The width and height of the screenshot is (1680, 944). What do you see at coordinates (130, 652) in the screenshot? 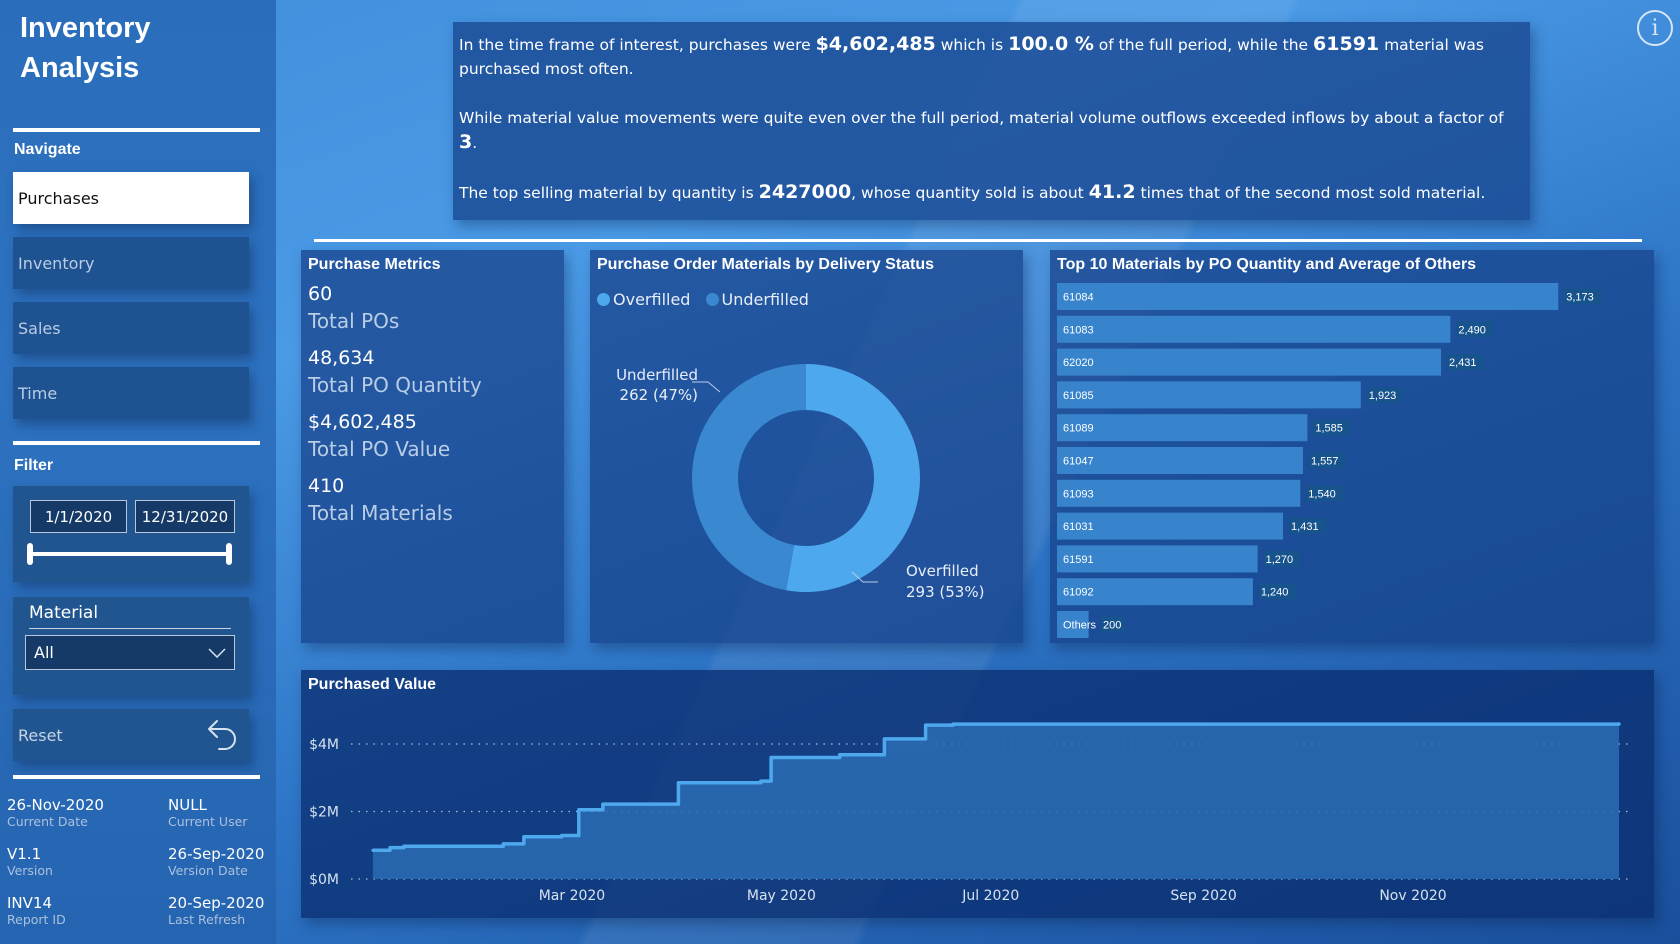
I see `material-dropdown: All` at bounding box center [130, 652].